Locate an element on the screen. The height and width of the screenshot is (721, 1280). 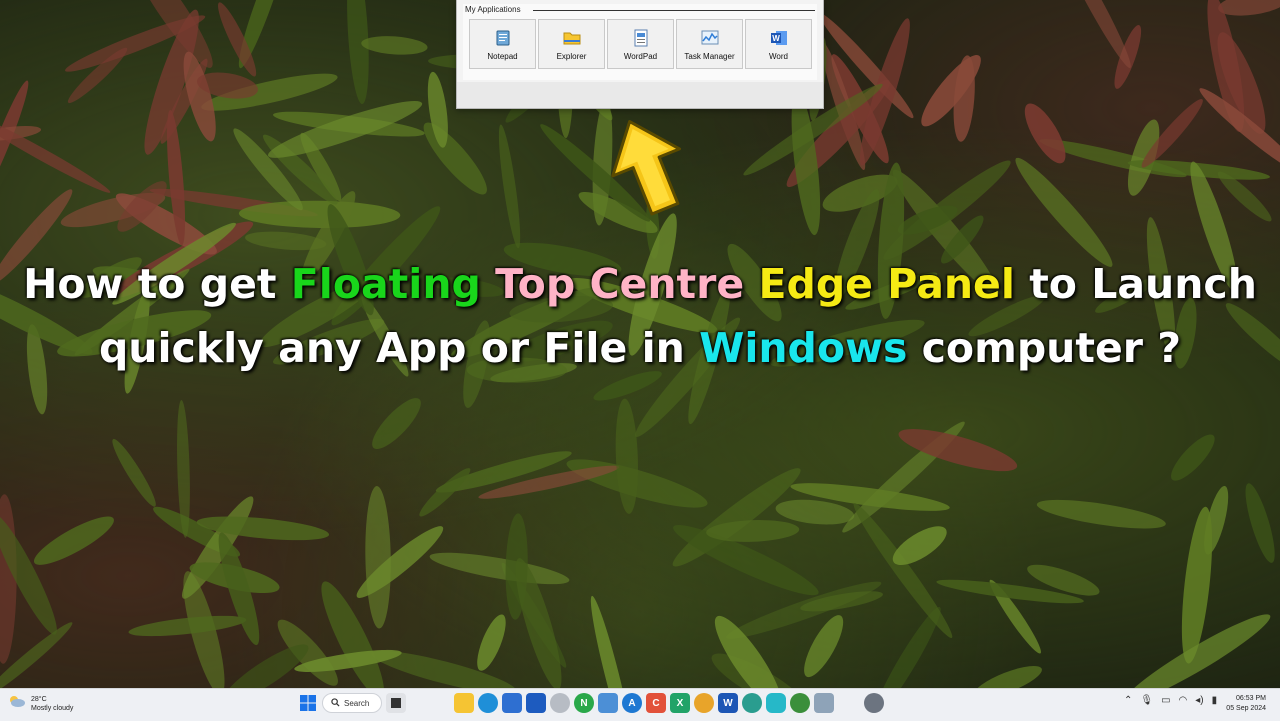
edge-browser-icon is located at coordinates (488, 703).